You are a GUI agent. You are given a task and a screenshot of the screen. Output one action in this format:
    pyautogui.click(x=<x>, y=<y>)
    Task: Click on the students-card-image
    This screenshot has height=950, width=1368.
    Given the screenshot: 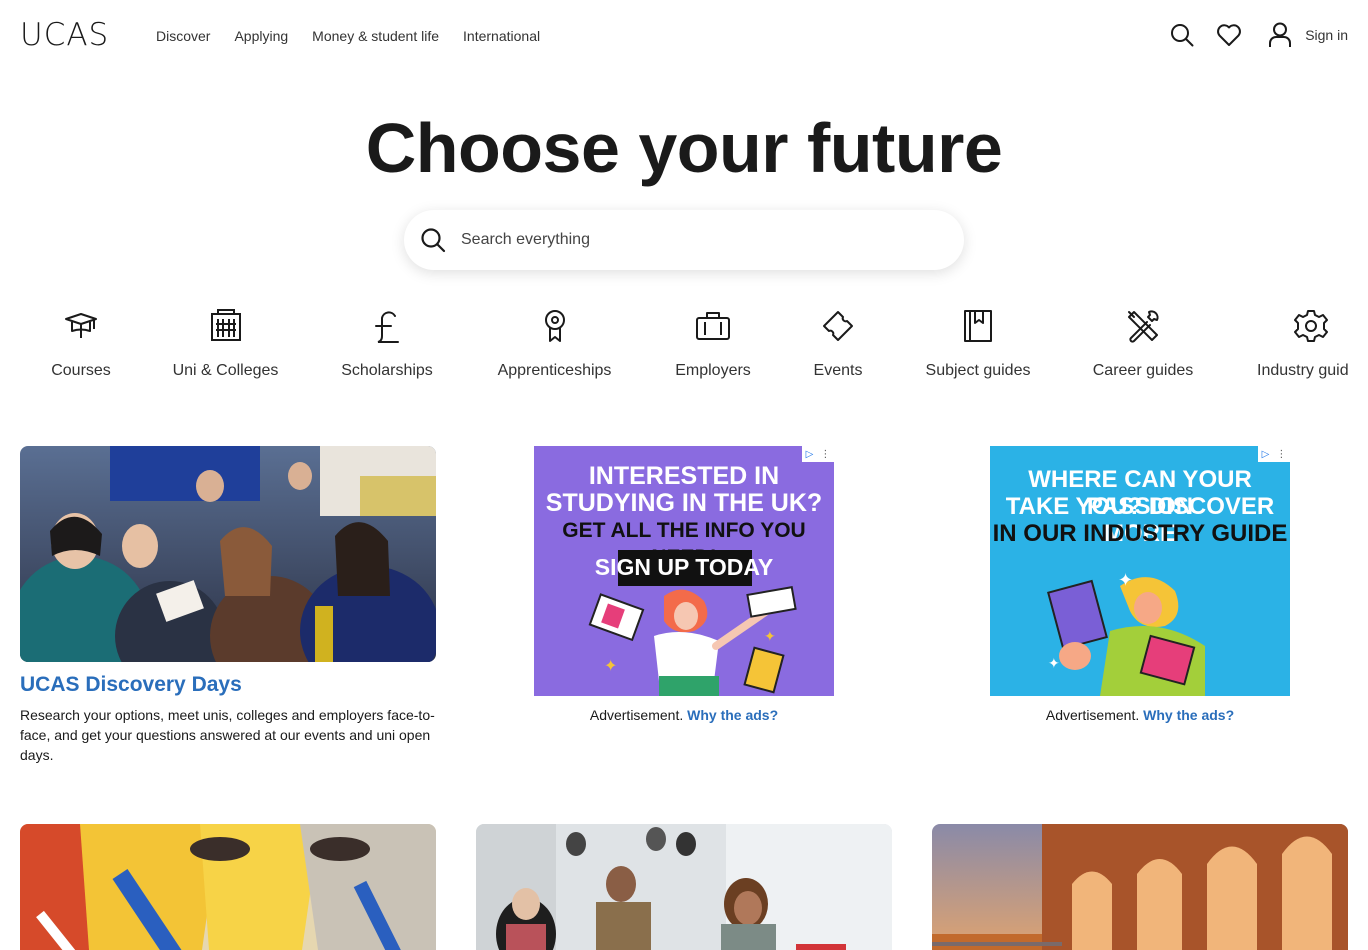 What is the action you would take?
    pyautogui.click(x=684, y=887)
    